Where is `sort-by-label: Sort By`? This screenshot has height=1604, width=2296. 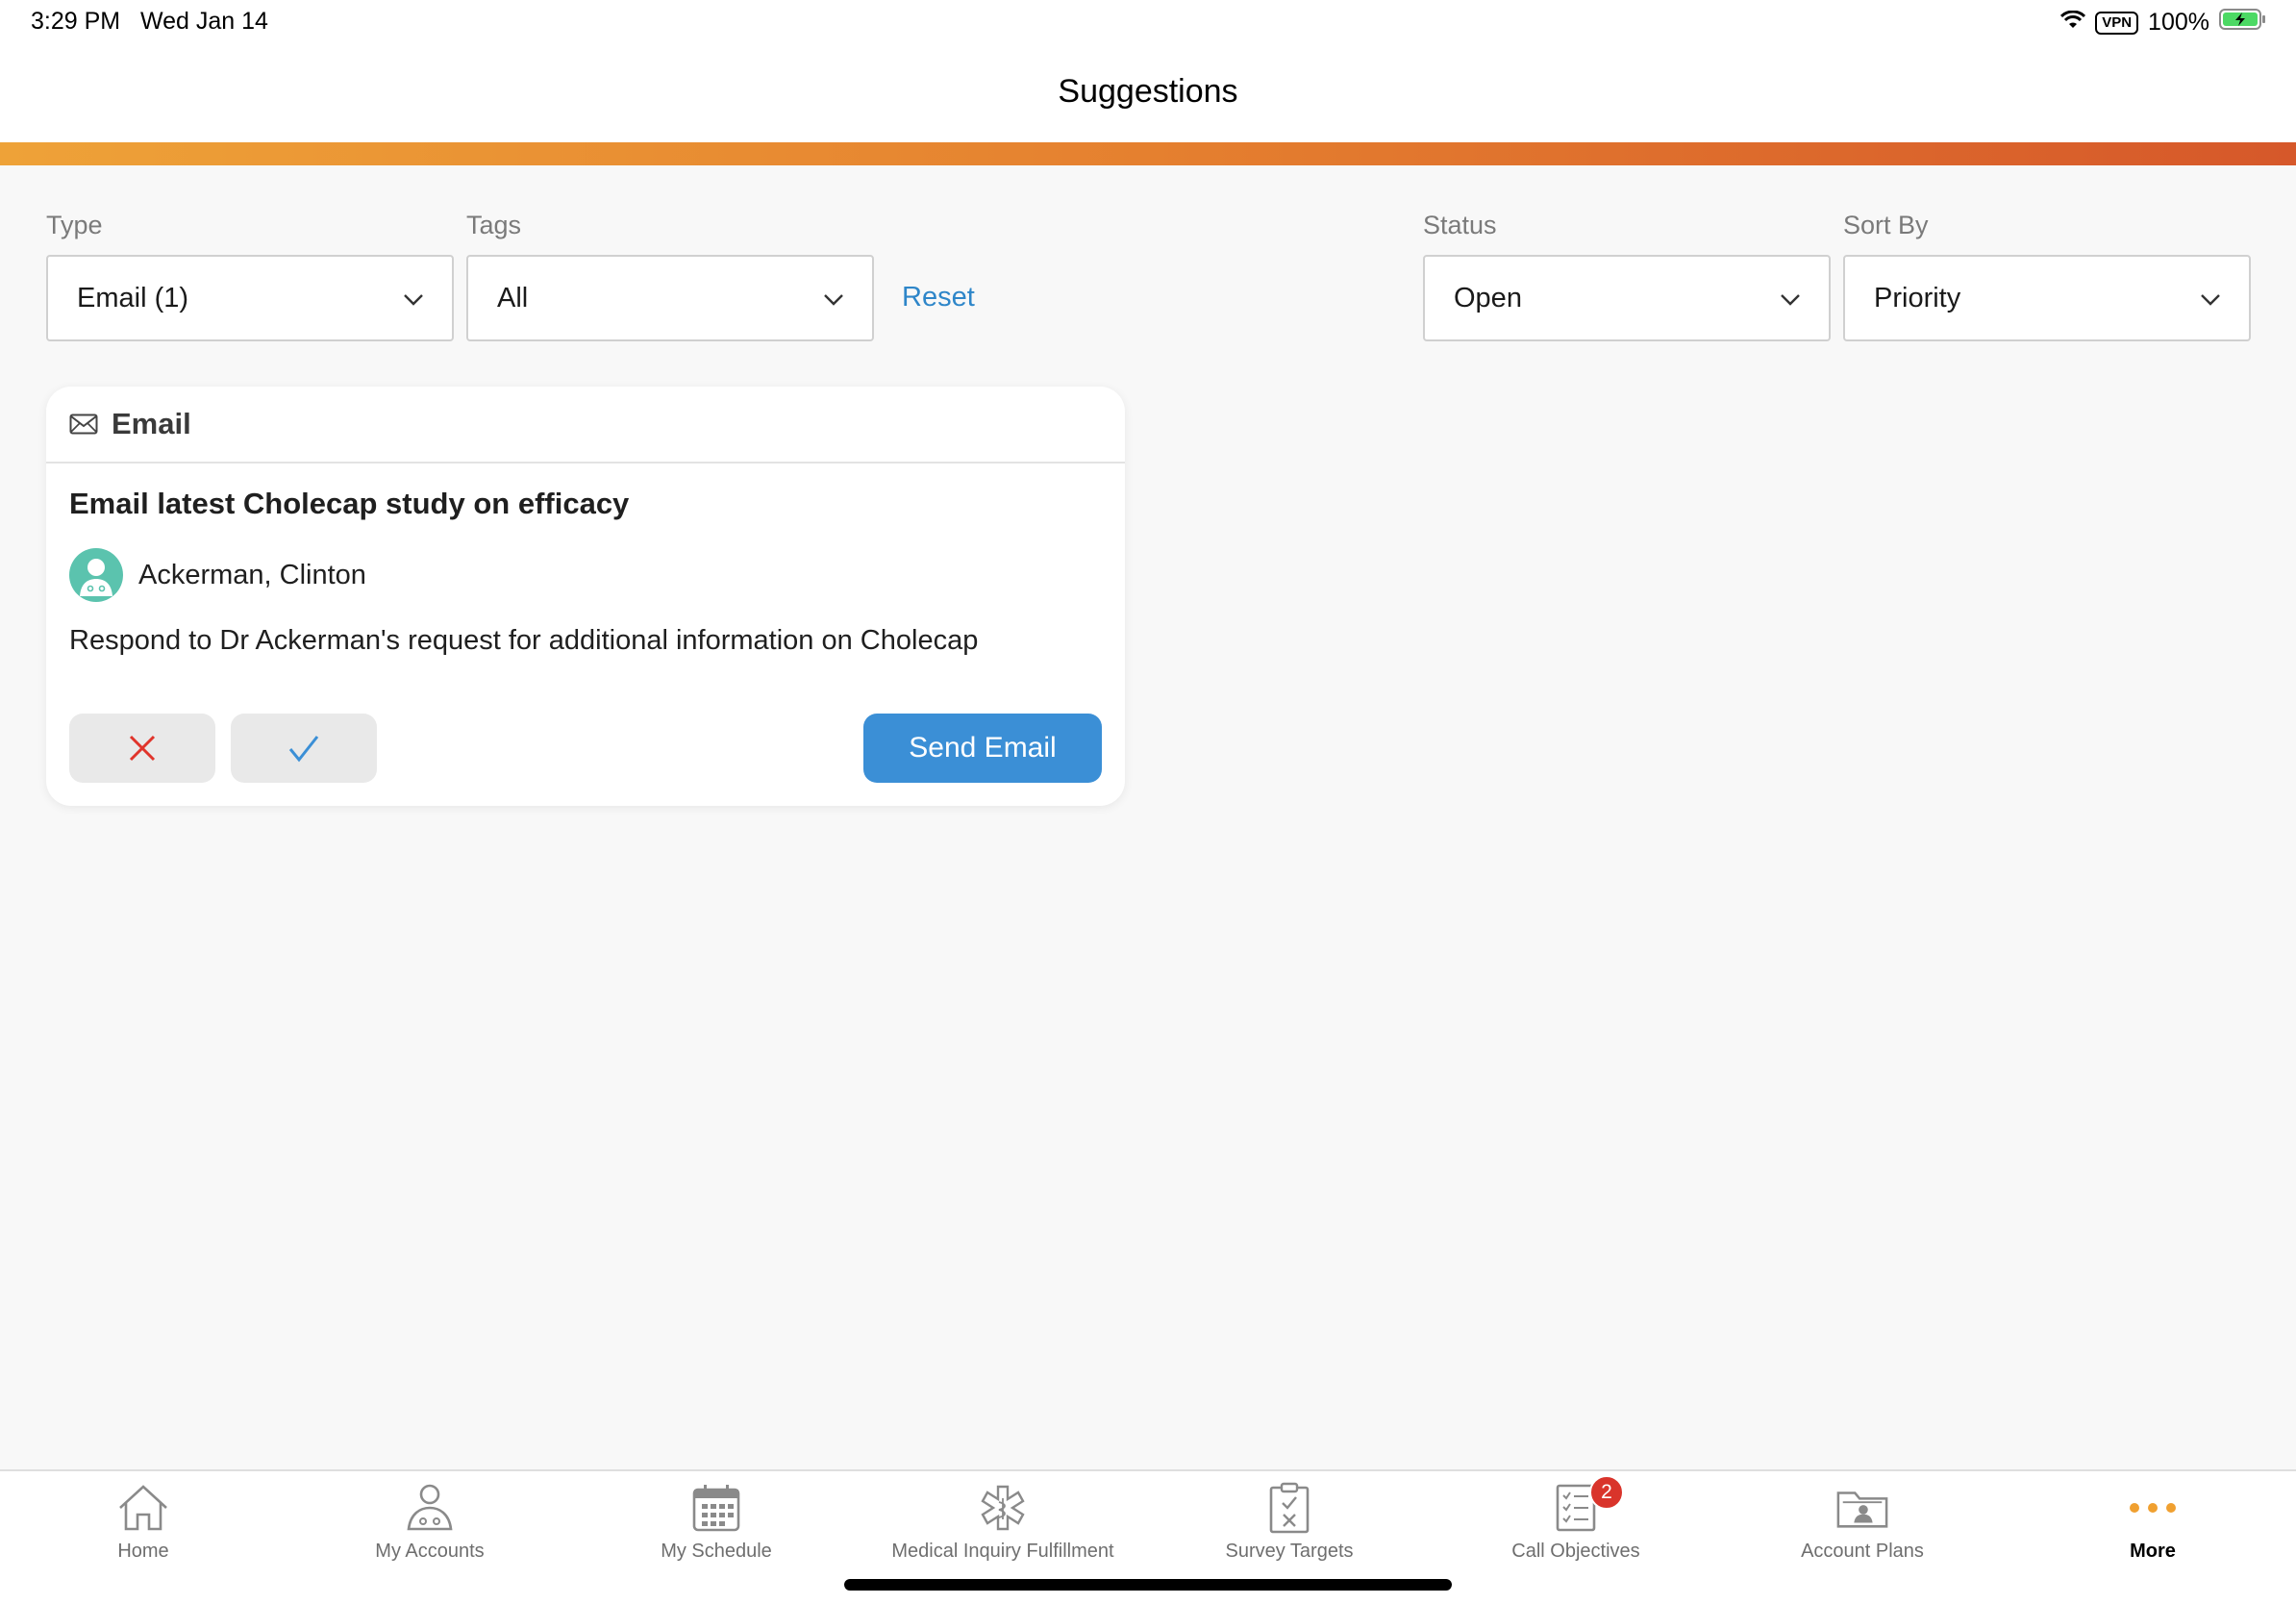
sort-by-label: Sort By is located at coordinates (1886, 225).